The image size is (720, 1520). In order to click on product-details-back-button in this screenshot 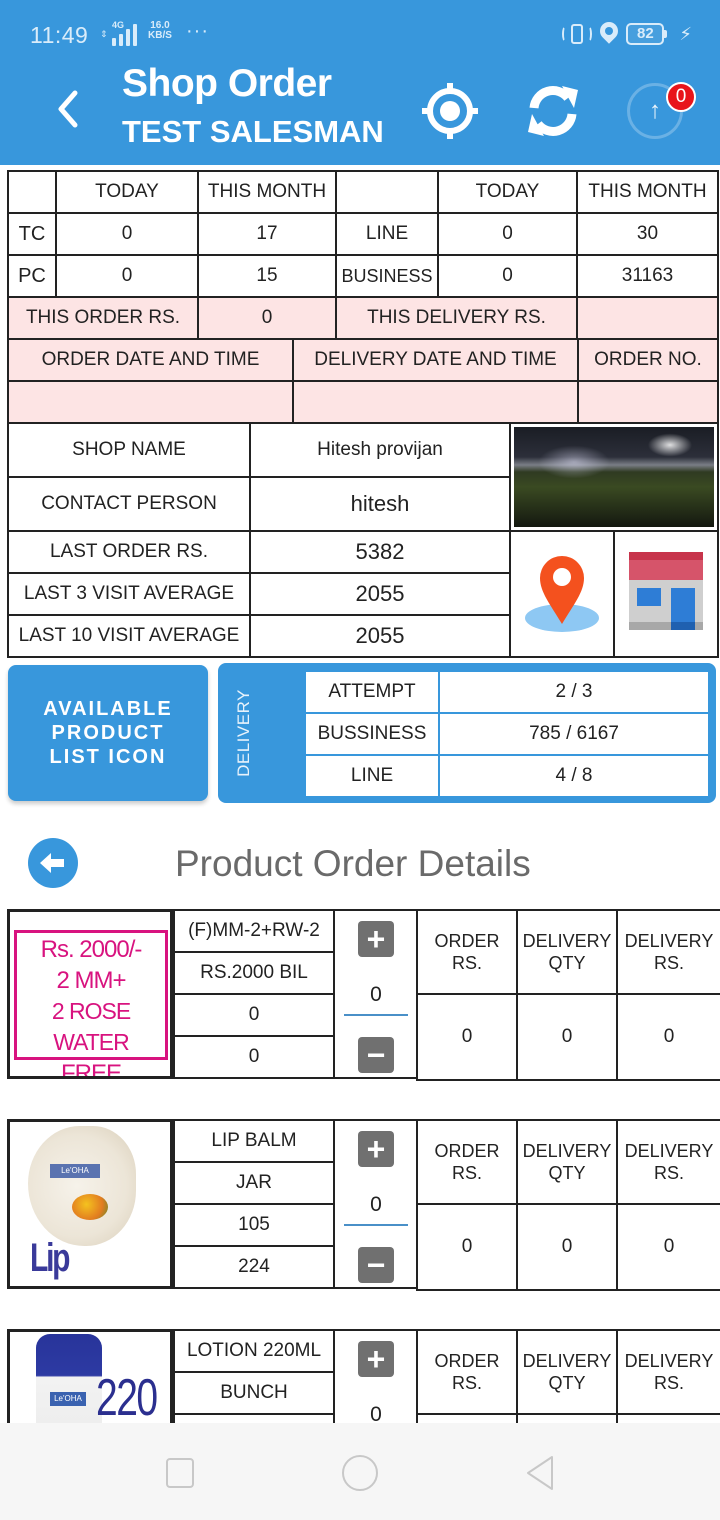, I will do `click(53, 863)`.